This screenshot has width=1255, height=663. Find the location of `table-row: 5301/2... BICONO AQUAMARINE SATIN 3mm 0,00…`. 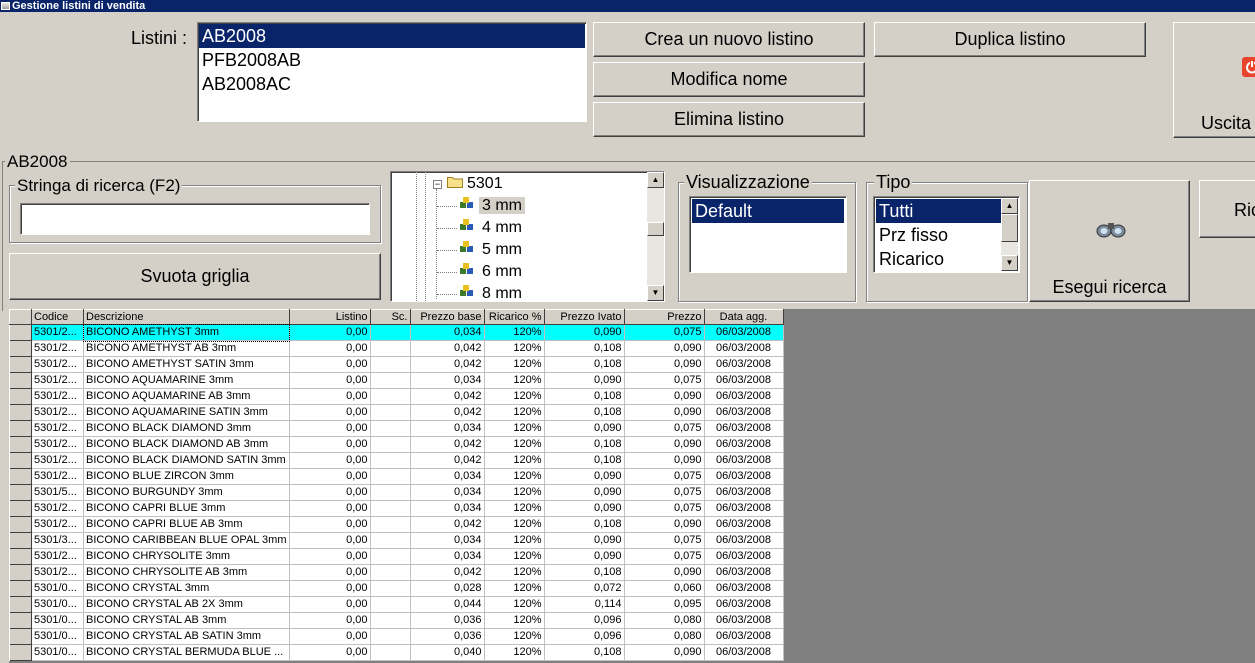

table-row: 5301/2... BICONO AQUAMARINE SATIN 3mm 0,00… is located at coordinates (396, 412).